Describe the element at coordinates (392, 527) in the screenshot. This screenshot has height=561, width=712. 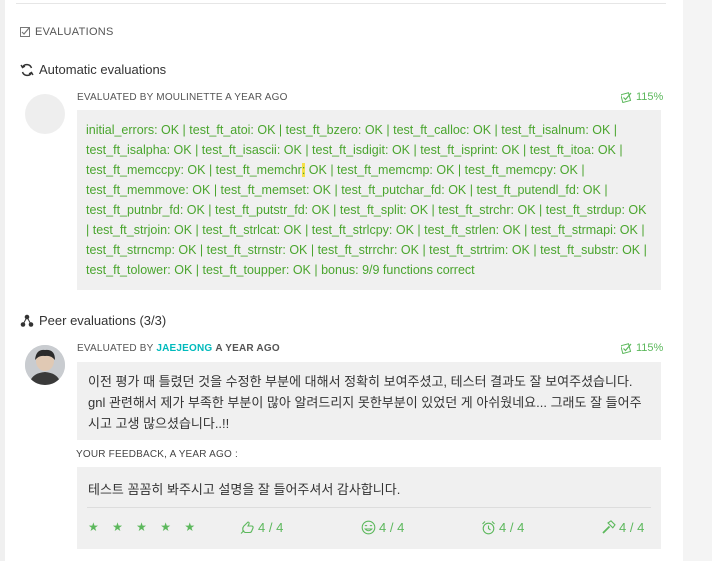
I see `rating-smile-value: 4 / 4` at that location.